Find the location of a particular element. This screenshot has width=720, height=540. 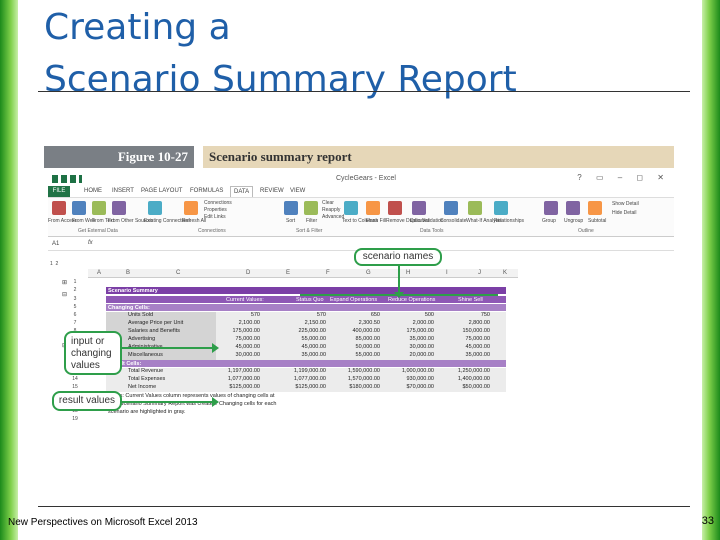

relationships-icon is located at coordinates (501, 208).